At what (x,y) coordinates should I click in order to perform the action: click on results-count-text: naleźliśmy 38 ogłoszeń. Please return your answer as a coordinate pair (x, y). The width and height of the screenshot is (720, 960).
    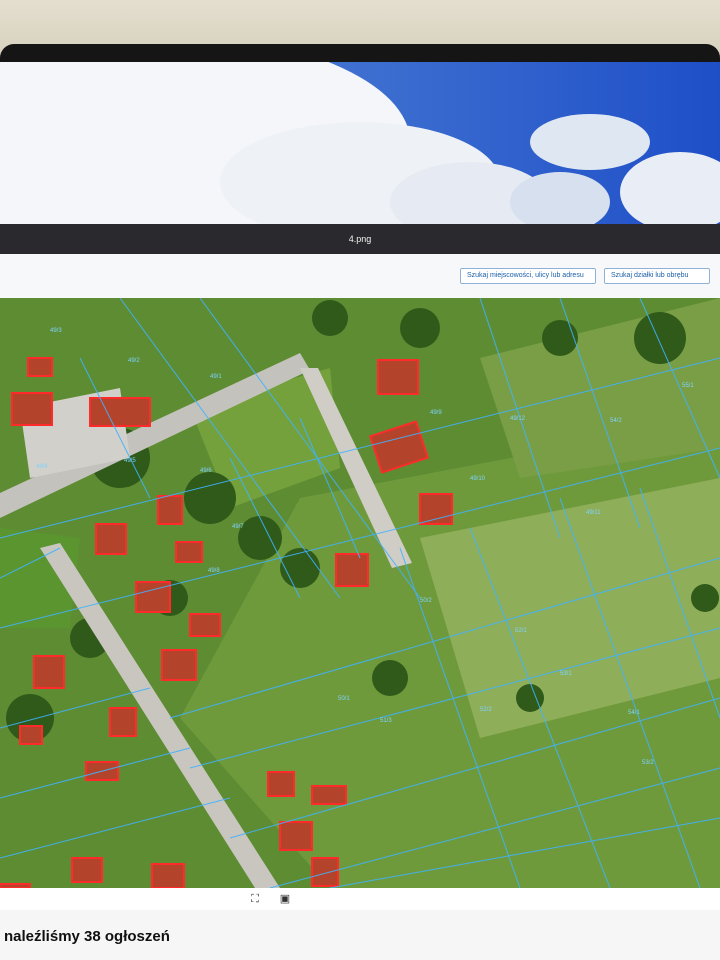
    Looking at the image, I should click on (87, 936).